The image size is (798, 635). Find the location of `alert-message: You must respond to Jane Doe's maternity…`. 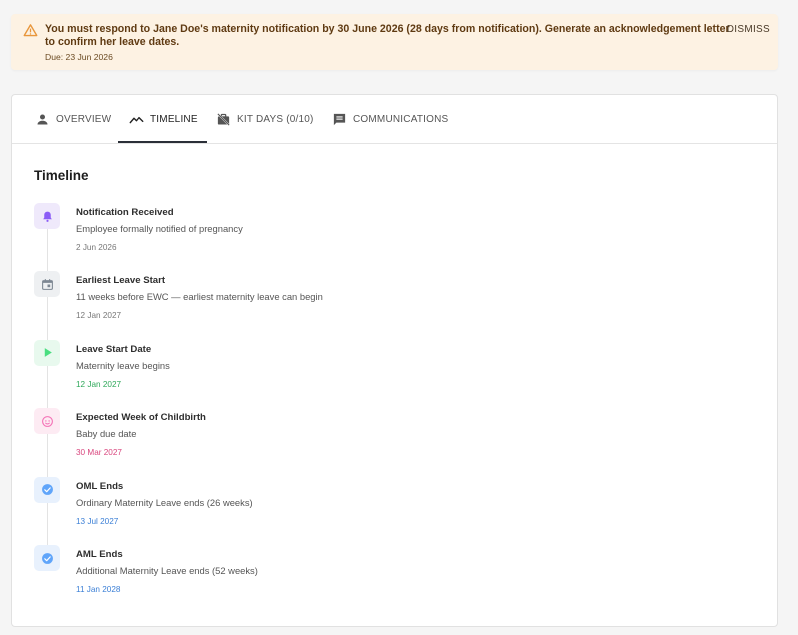

alert-message: You must respond to Jane Doe's maternity… is located at coordinates (387, 35).